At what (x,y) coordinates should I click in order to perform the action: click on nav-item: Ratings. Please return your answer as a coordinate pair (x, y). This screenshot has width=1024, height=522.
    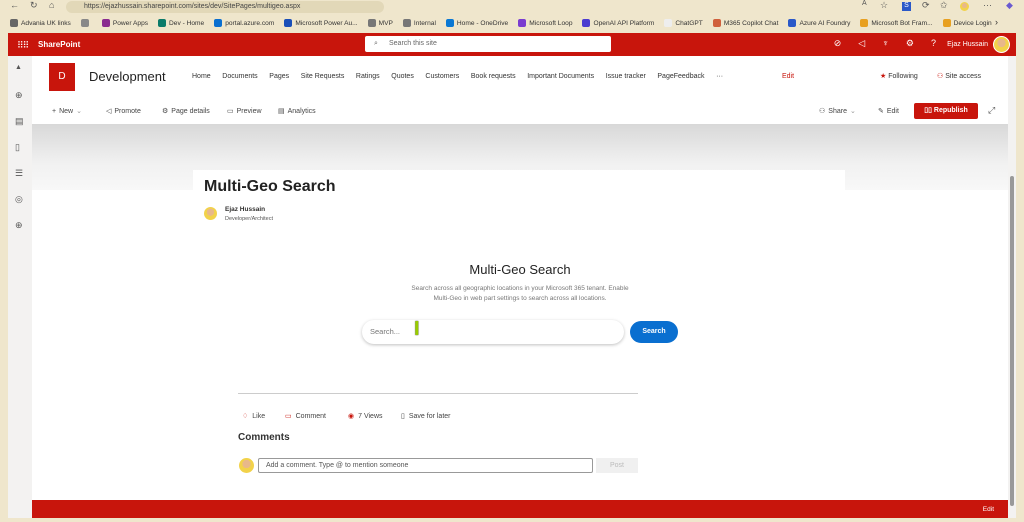
    Looking at the image, I should click on (368, 76).